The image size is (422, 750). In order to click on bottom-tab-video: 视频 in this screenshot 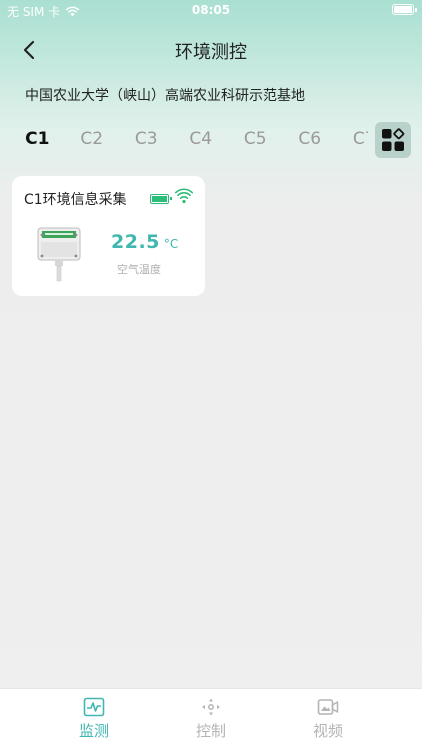, I will do `click(328, 719)`.